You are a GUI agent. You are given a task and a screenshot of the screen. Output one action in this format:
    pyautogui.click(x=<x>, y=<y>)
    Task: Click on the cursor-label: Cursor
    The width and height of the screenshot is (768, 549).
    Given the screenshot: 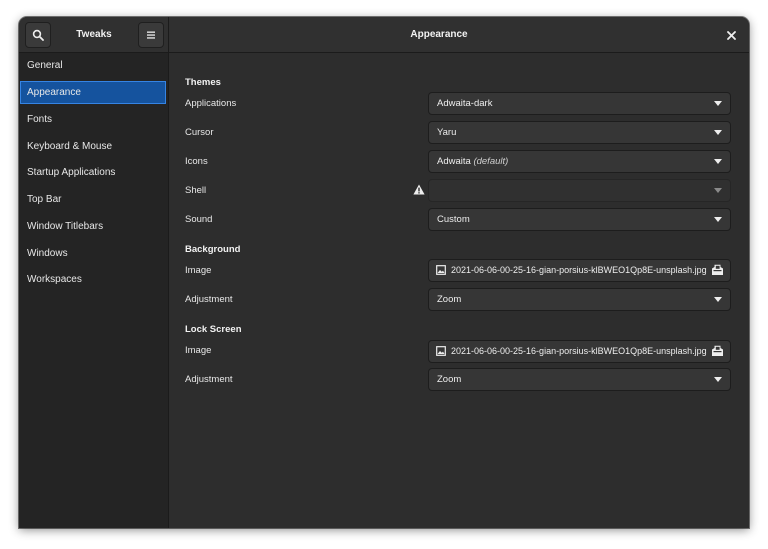 What is the action you would take?
    pyautogui.click(x=199, y=132)
    